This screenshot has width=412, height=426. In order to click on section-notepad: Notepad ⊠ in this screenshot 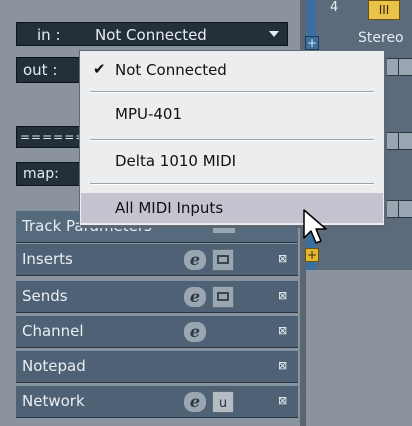, I will do `click(157, 366)`.